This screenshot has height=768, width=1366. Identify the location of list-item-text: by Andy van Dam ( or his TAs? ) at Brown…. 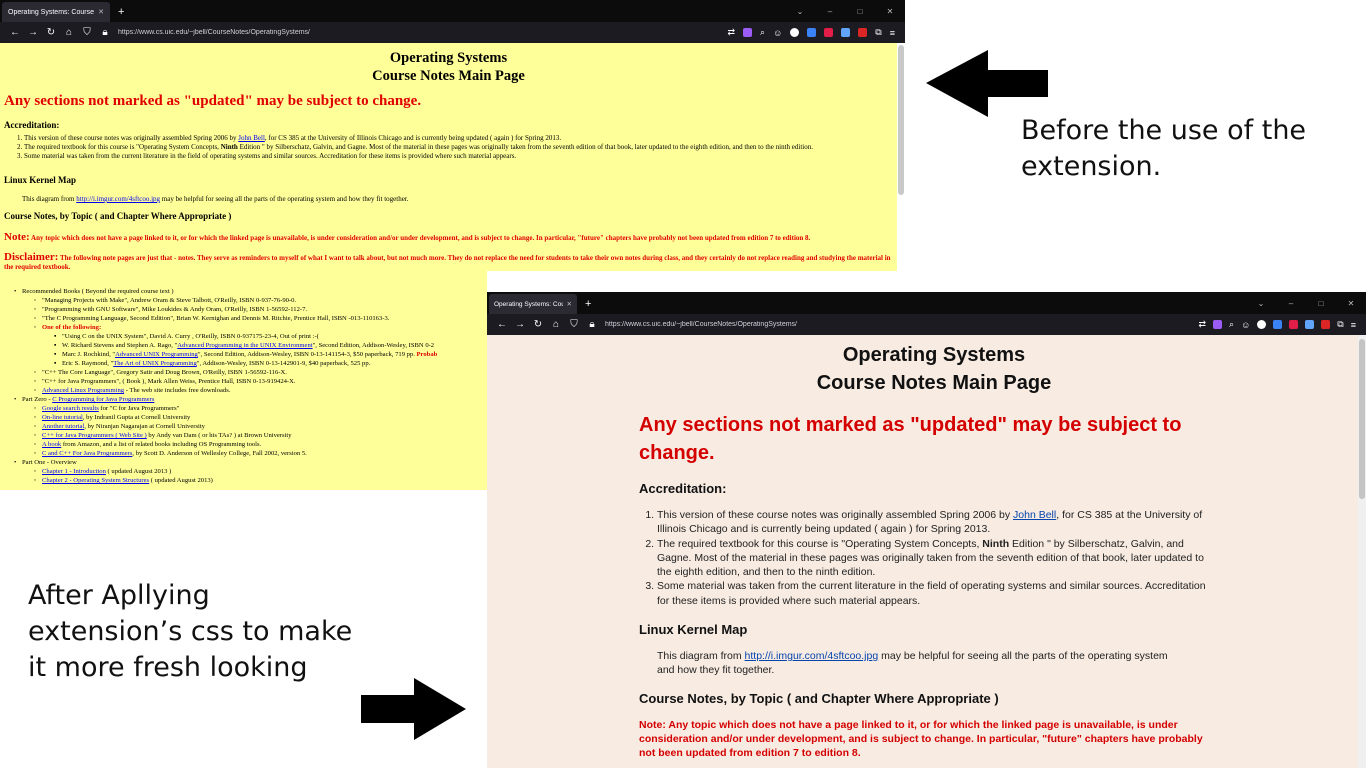
(219, 435).